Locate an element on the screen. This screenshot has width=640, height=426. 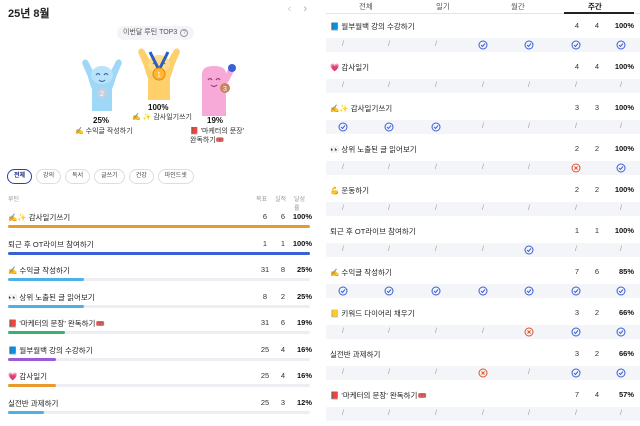
tab-mindset: 마인드셋 is located at coordinates (175, 176).